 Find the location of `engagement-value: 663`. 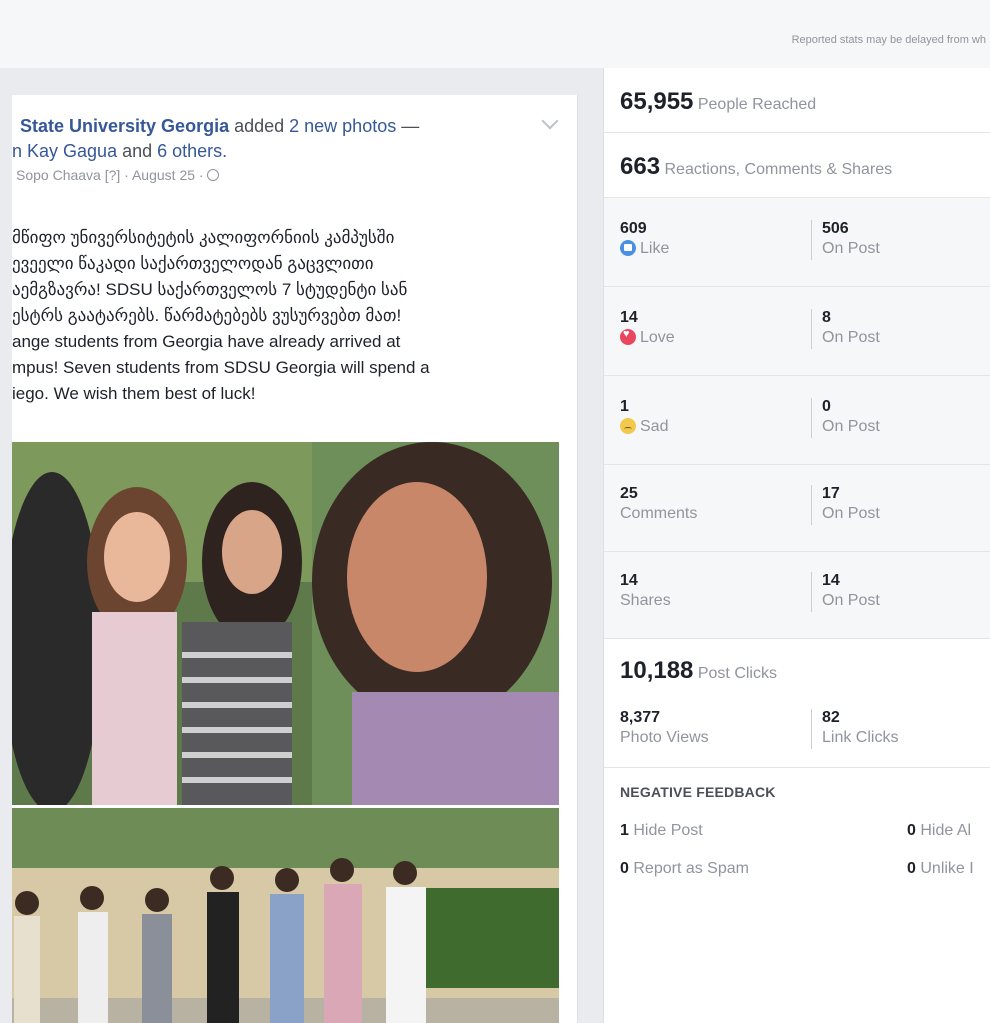

engagement-value: 663 is located at coordinates (640, 166).